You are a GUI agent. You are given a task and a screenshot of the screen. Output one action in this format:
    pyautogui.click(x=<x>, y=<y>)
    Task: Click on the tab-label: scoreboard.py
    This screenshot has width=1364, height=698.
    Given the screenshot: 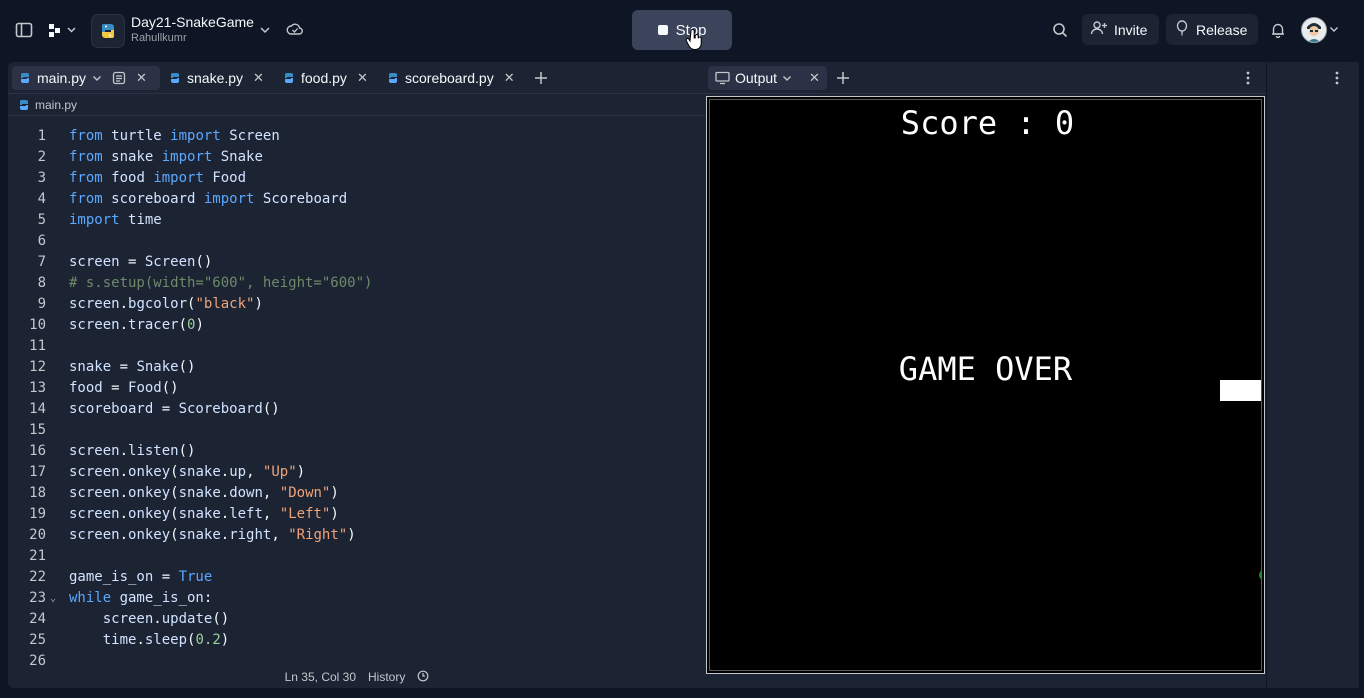 What is the action you would take?
    pyautogui.click(x=449, y=78)
    